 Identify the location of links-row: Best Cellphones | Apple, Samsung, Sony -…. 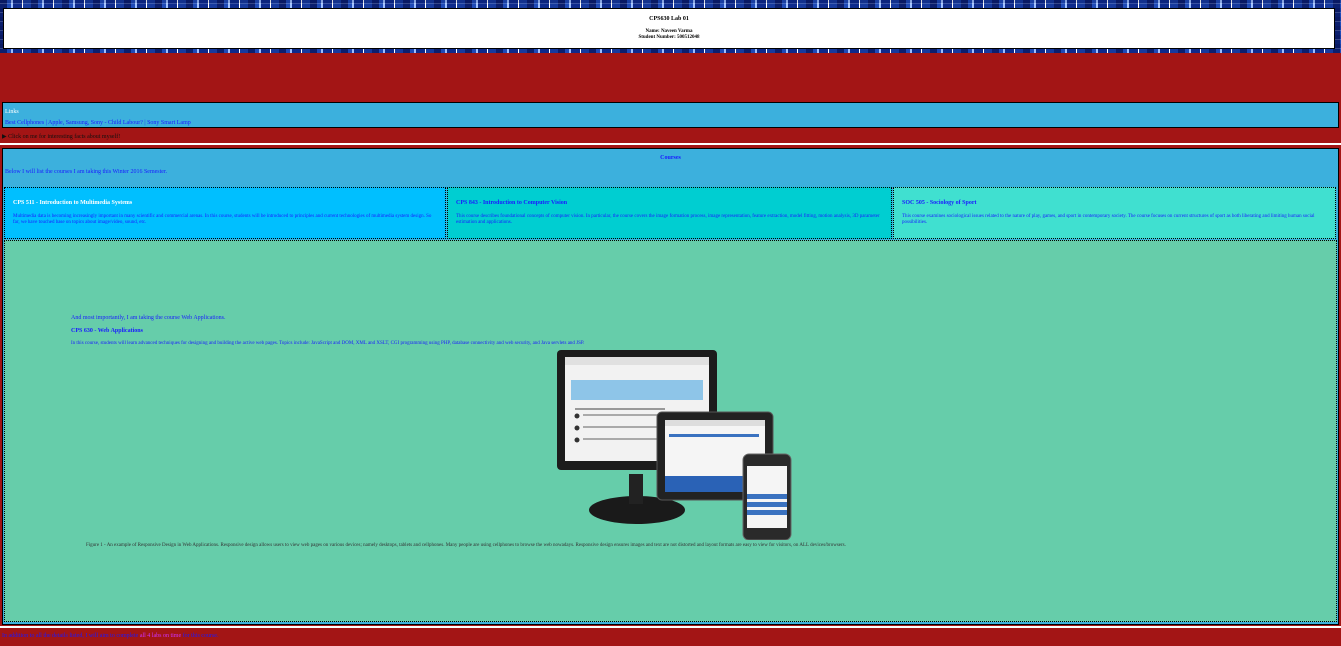
(98, 123).